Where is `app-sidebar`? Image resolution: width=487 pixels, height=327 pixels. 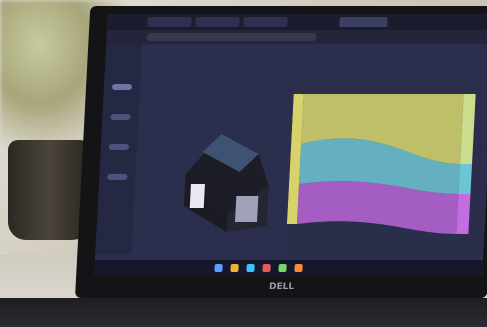
app-sidebar is located at coordinates (119, 149).